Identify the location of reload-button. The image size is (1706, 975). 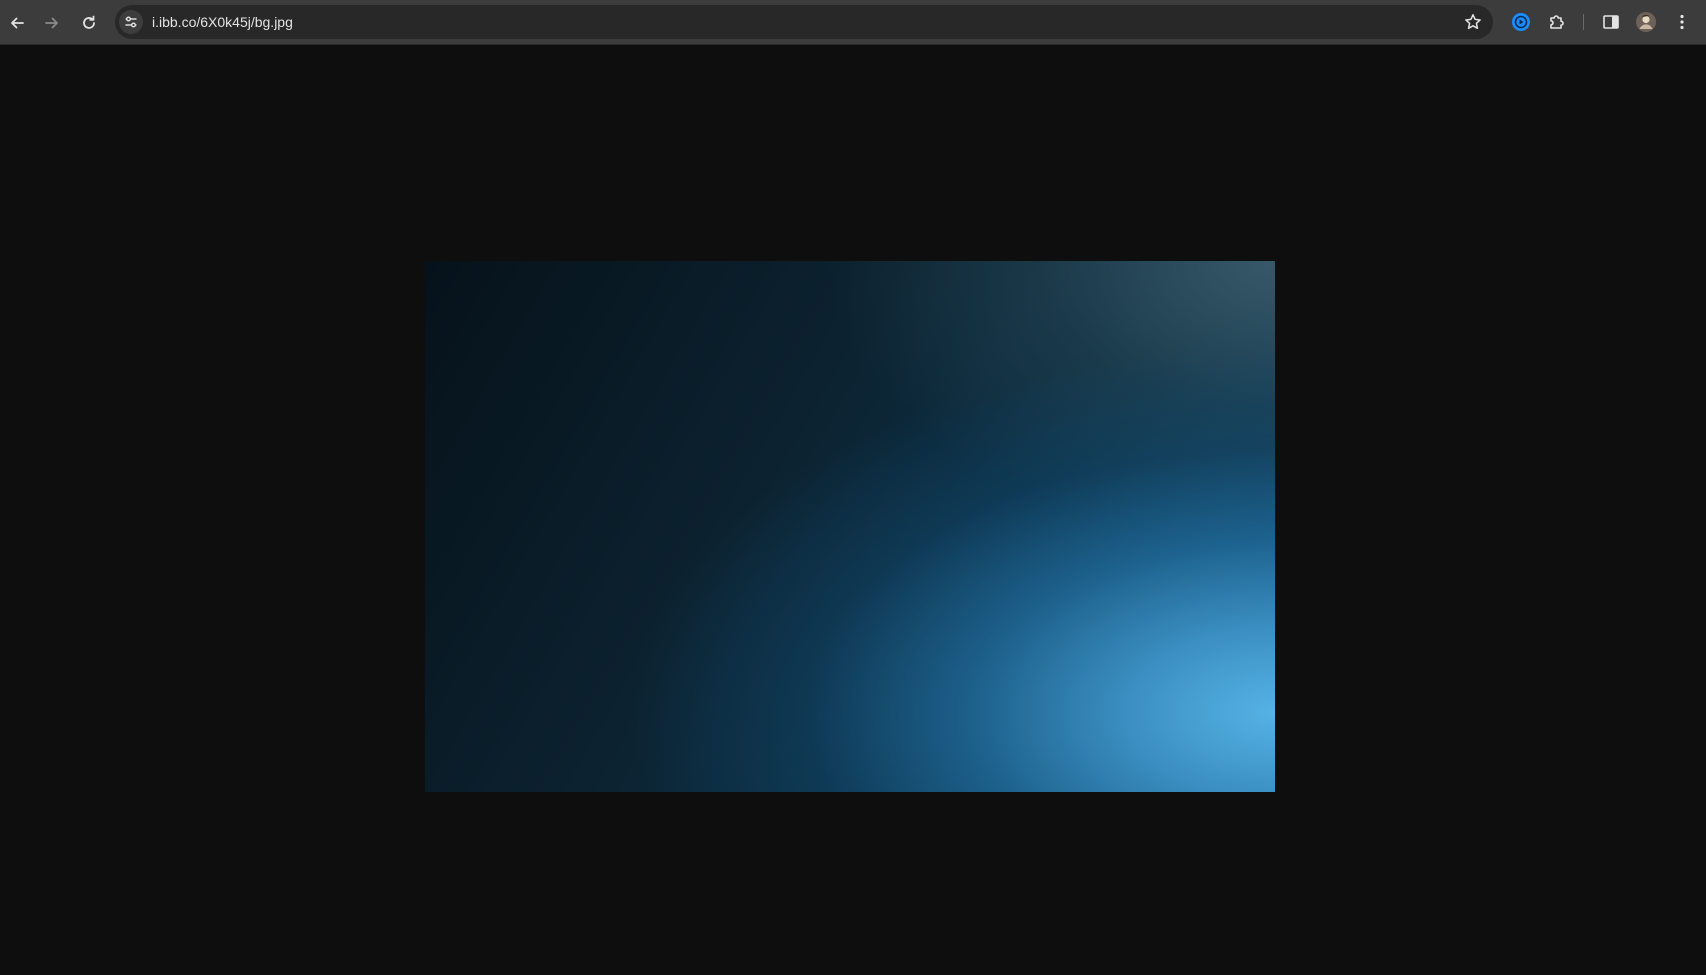
(89, 23).